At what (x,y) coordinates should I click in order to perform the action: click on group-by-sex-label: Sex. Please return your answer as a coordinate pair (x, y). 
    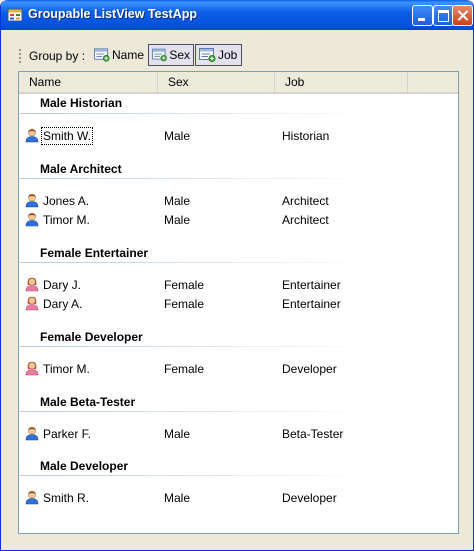
    Looking at the image, I should click on (179, 55).